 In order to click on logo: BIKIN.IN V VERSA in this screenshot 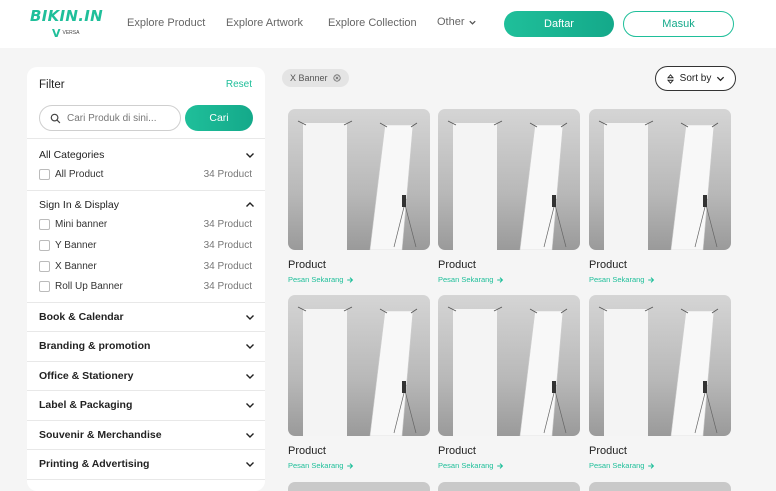, I will do `click(67, 23)`.